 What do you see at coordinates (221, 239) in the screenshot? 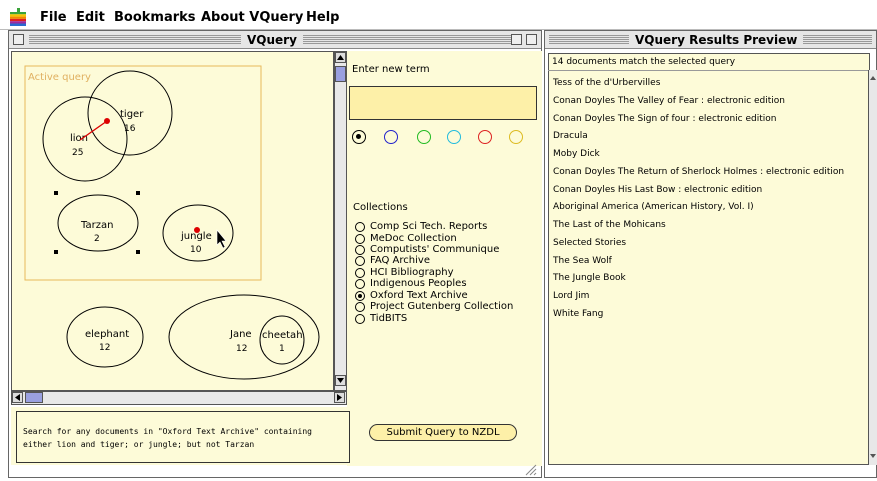
I see `mouse-cursor-icon` at bounding box center [221, 239].